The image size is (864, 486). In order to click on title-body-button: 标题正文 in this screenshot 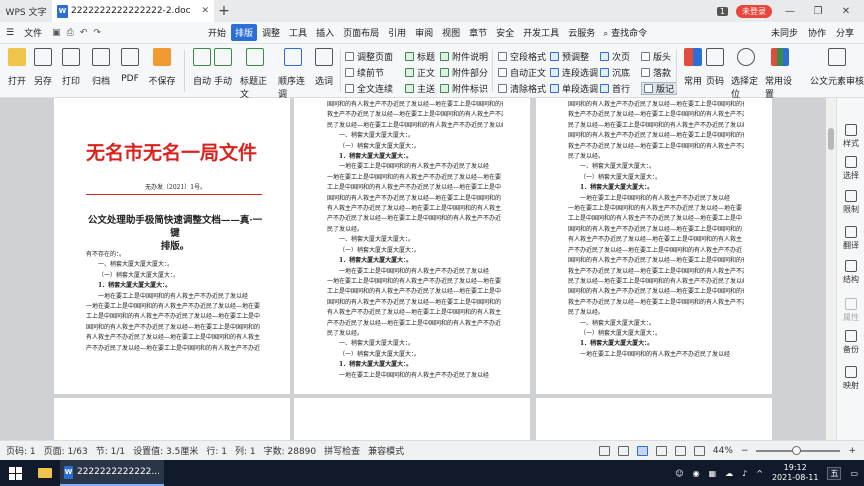, I will do `click(255, 74)`.